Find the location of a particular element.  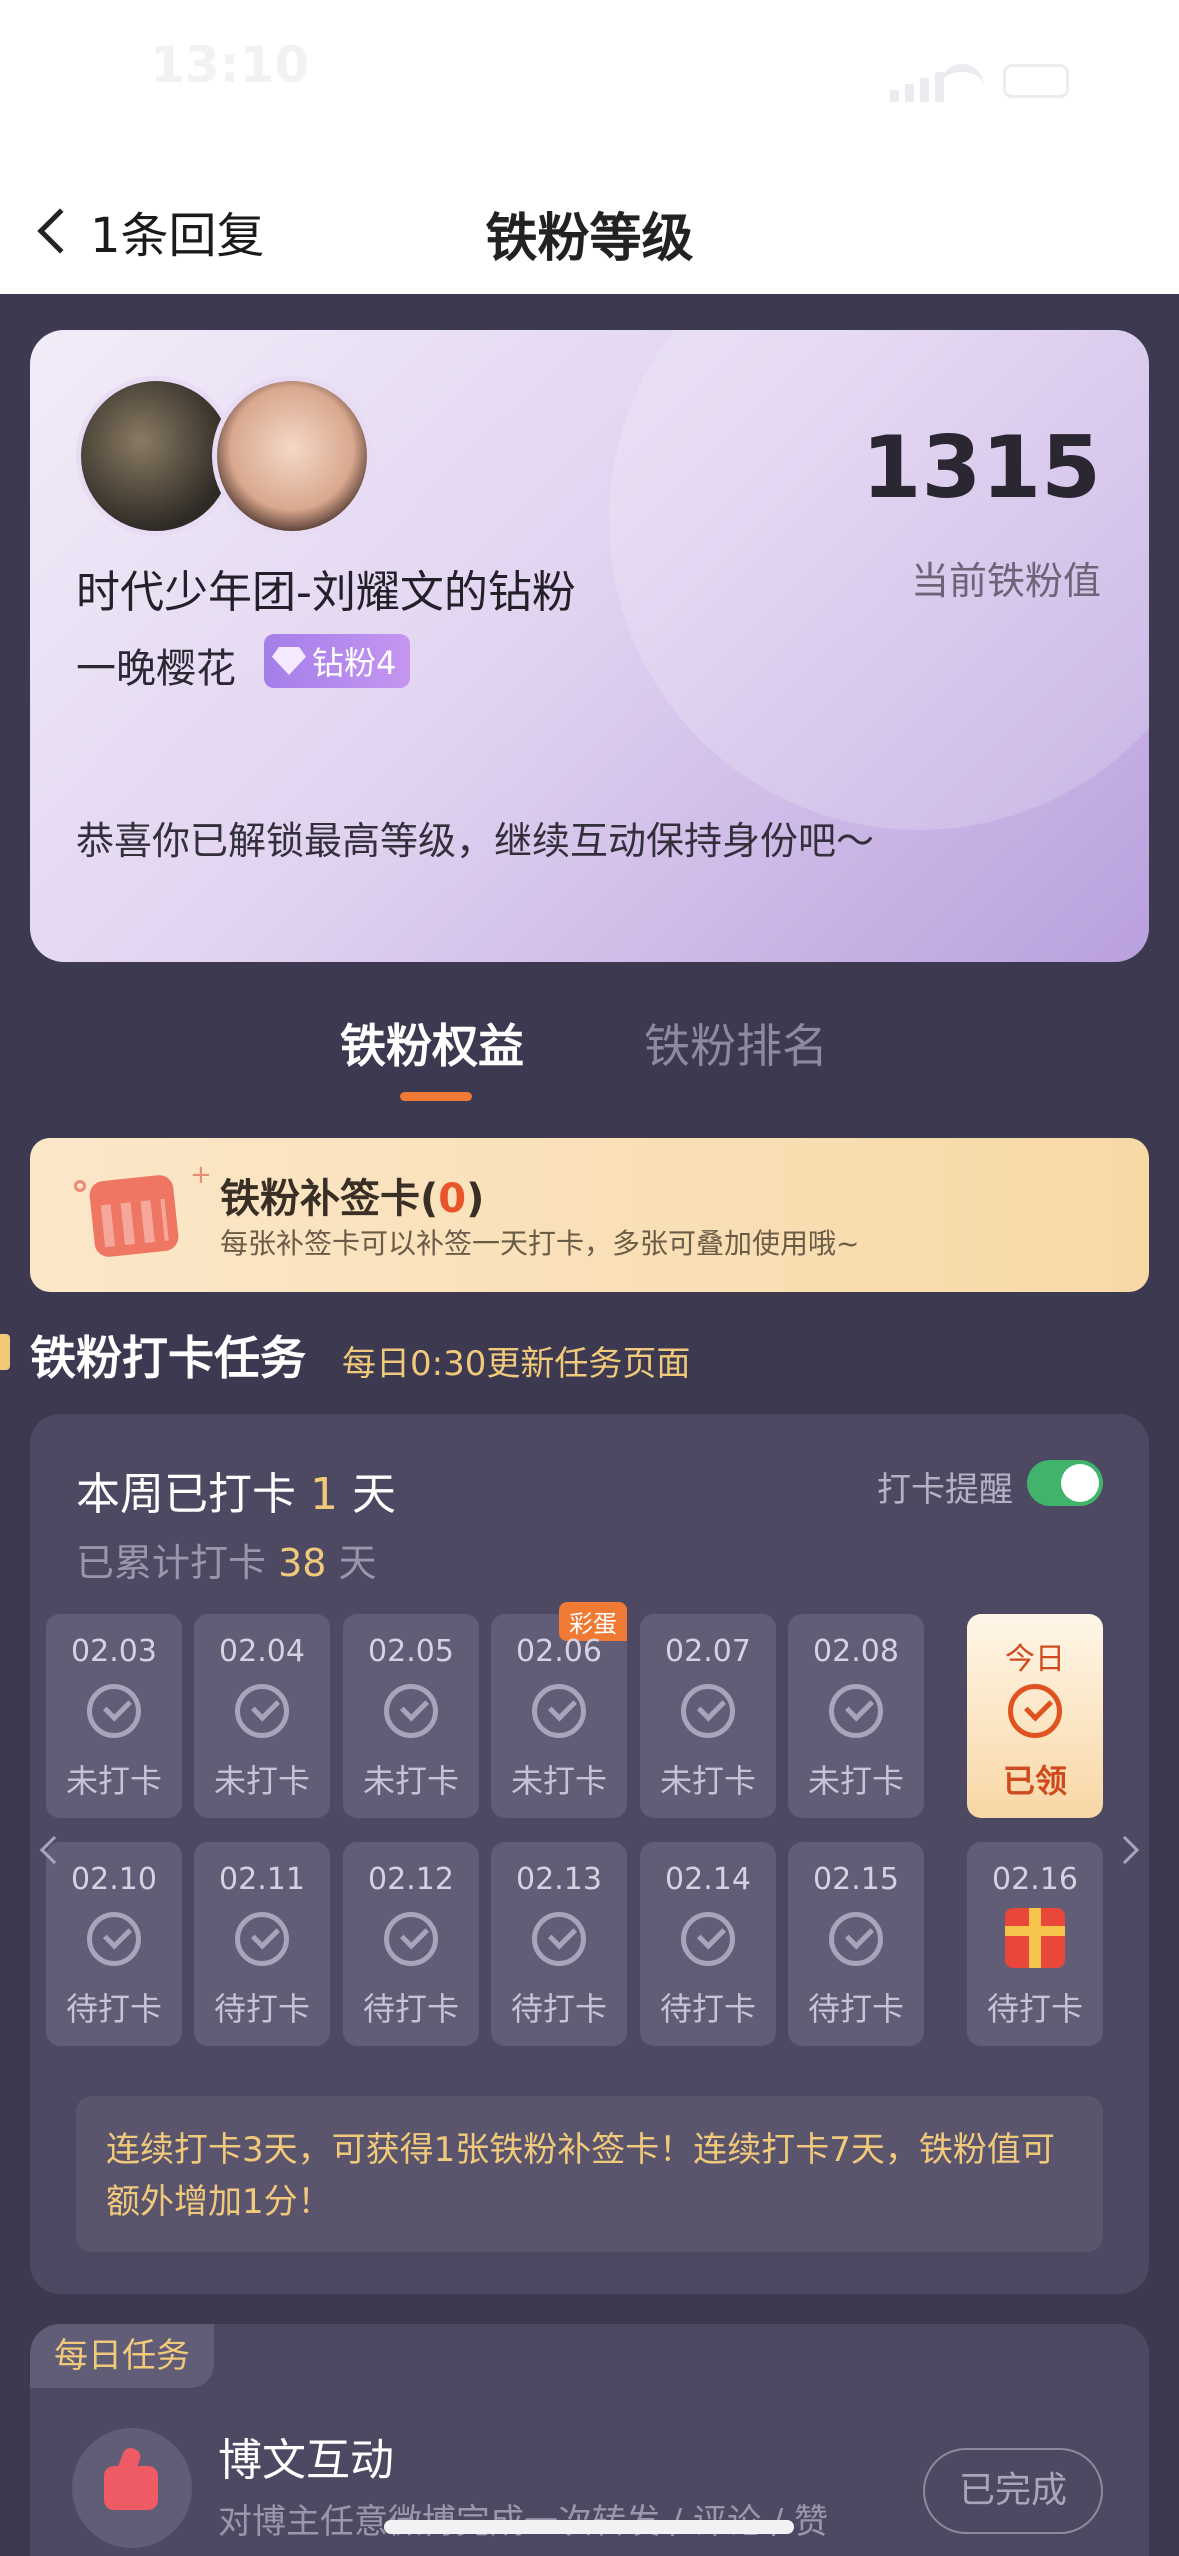

day-cell: 02.04 未打卡 is located at coordinates (262, 1716).